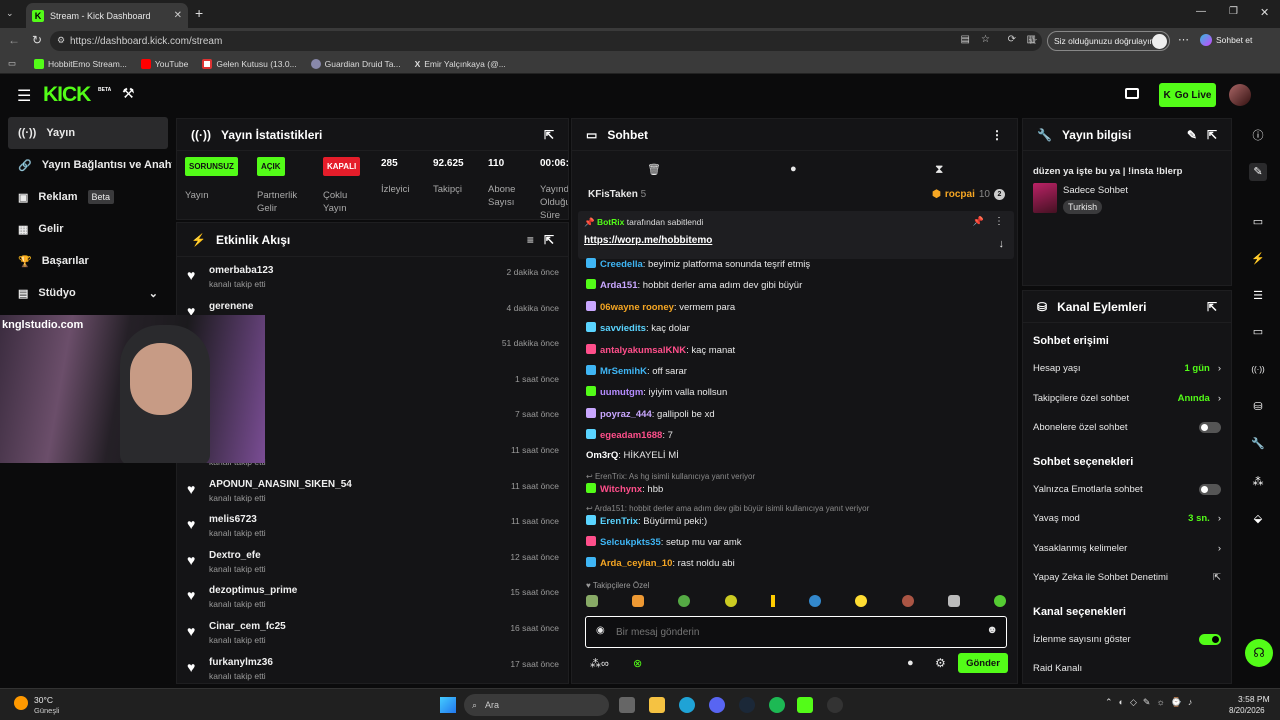 The image size is (1280, 720). What do you see at coordinates (643, 350) in the screenshot?
I see `chat-username: antalyakumsalKNK` at bounding box center [643, 350].